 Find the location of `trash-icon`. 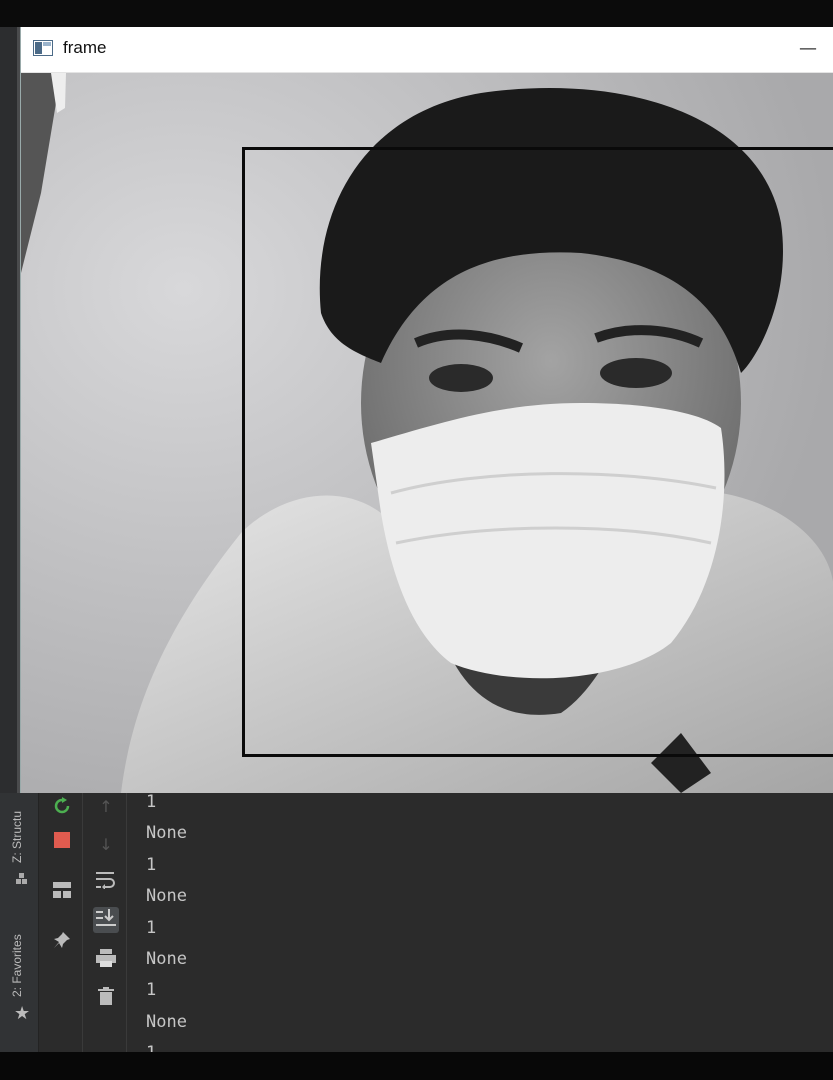

trash-icon is located at coordinates (106, 998).